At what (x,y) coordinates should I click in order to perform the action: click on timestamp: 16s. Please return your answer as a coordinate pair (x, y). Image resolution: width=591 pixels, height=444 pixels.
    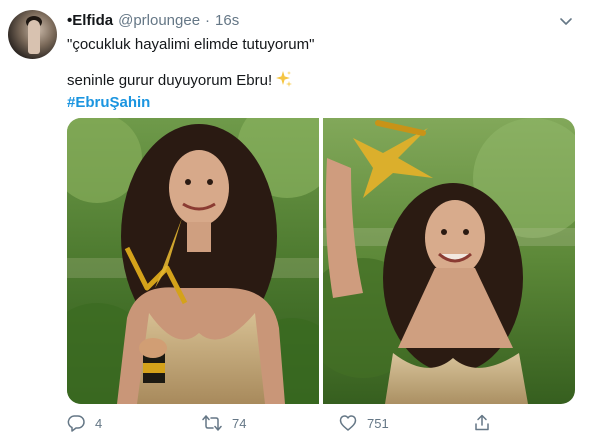
    Looking at the image, I should click on (227, 20).